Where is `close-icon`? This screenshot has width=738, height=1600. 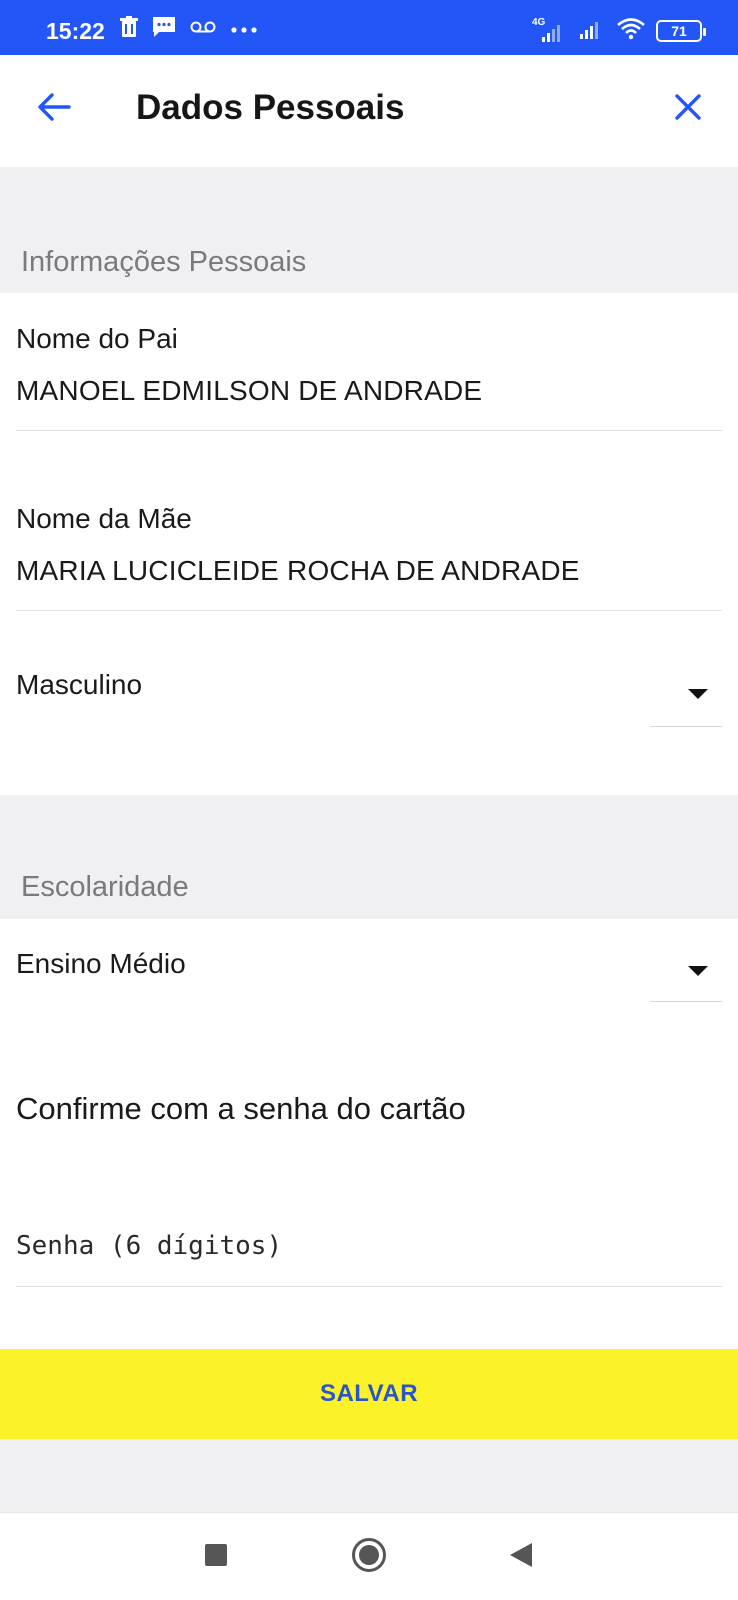
close-icon is located at coordinates (688, 109).